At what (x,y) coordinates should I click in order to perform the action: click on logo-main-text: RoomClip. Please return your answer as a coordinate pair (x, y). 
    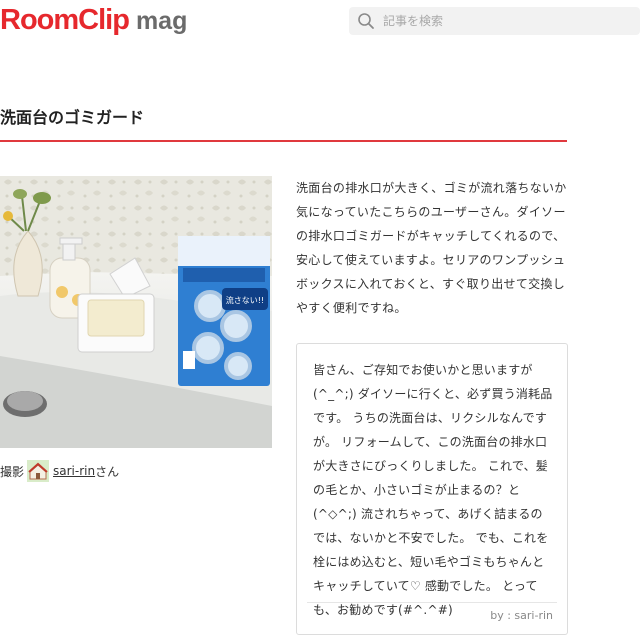
    Looking at the image, I should click on (65, 20).